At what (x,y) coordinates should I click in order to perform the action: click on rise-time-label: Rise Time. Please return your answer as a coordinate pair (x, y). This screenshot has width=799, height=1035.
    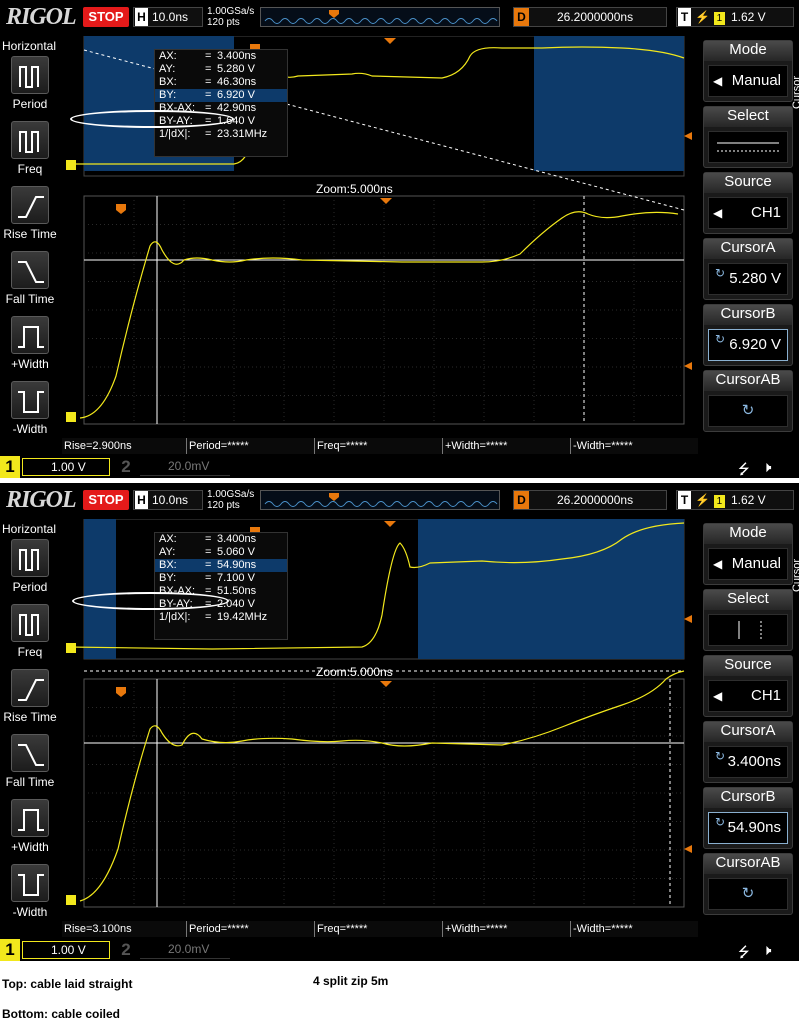
    Looking at the image, I should click on (30, 717).